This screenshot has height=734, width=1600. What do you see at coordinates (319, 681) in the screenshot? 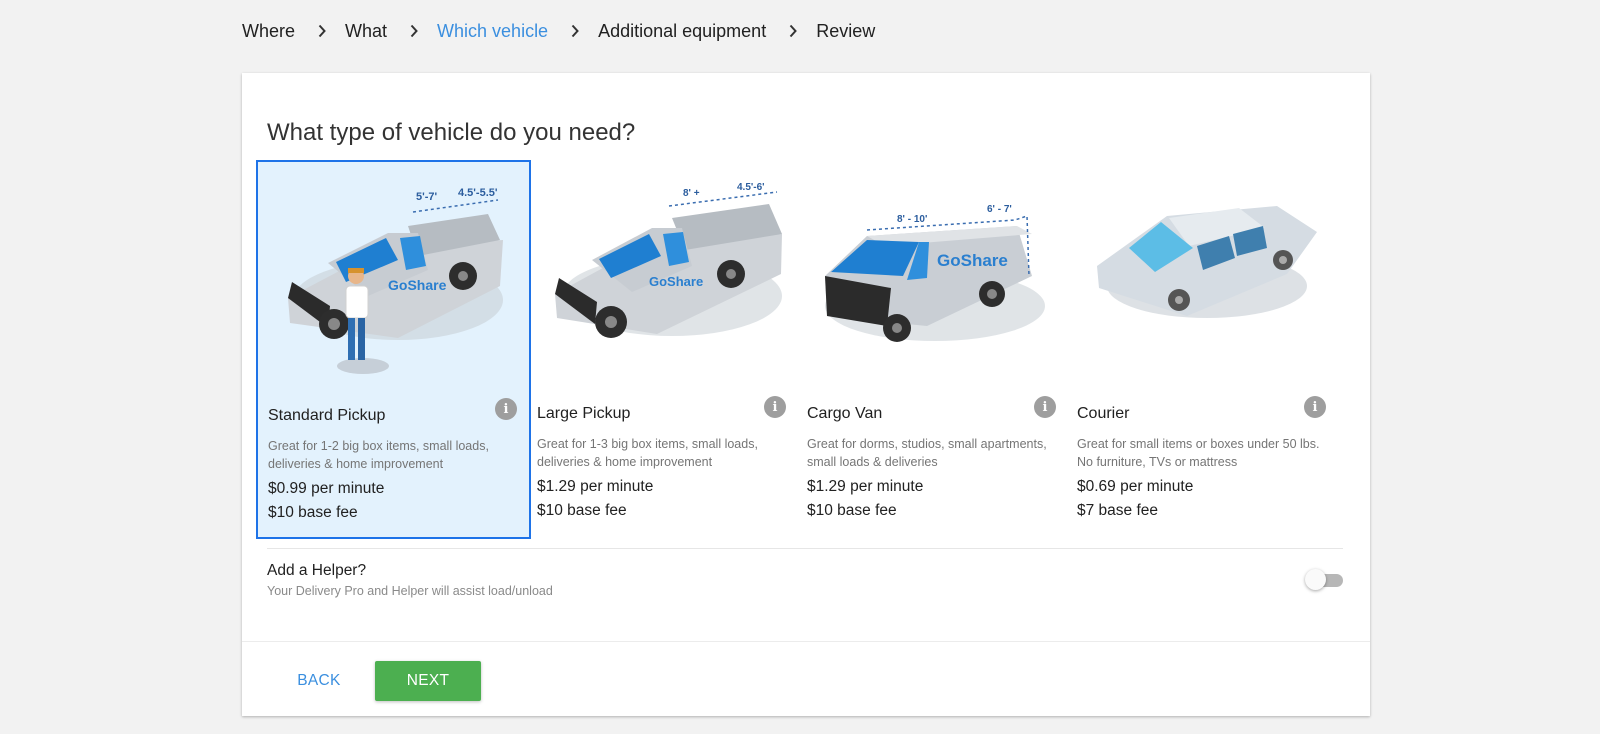
I see `back-button: BACK` at bounding box center [319, 681].